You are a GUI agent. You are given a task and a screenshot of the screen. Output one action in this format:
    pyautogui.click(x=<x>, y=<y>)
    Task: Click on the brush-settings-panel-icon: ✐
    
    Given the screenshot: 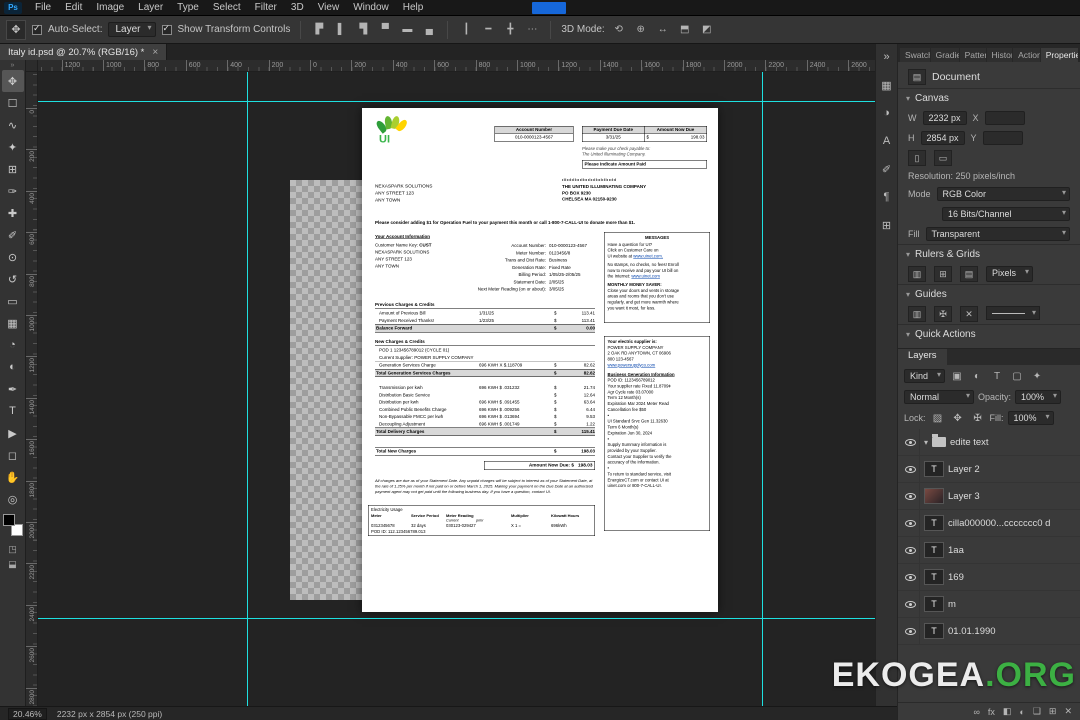 What is the action you would take?
    pyautogui.click(x=887, y=169)
    